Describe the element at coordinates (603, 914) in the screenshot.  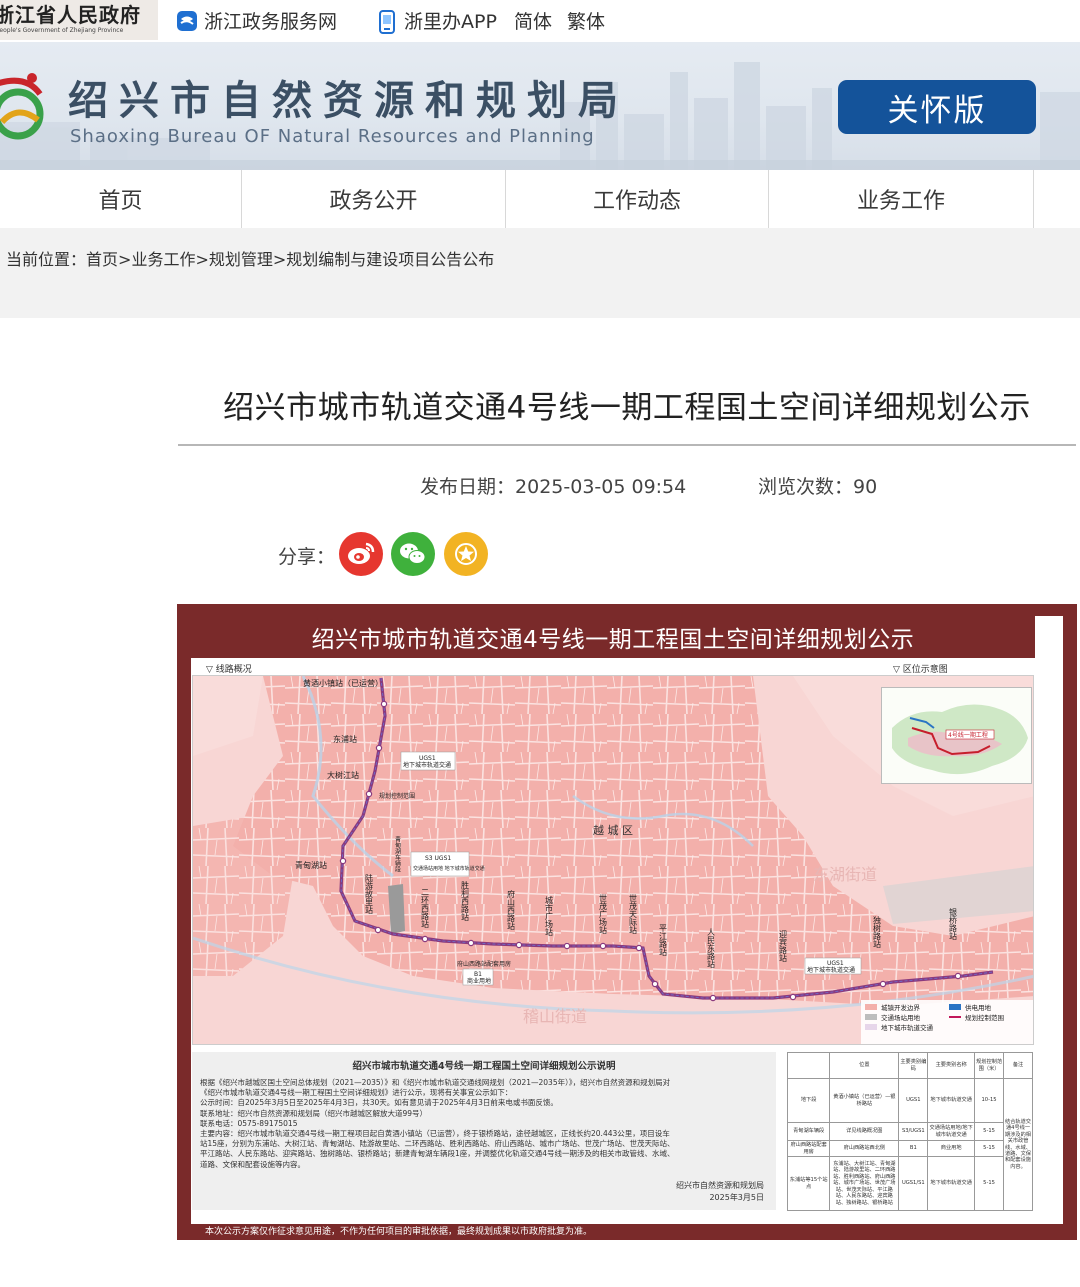
I see `station-label: 世茂广场站` at that location.